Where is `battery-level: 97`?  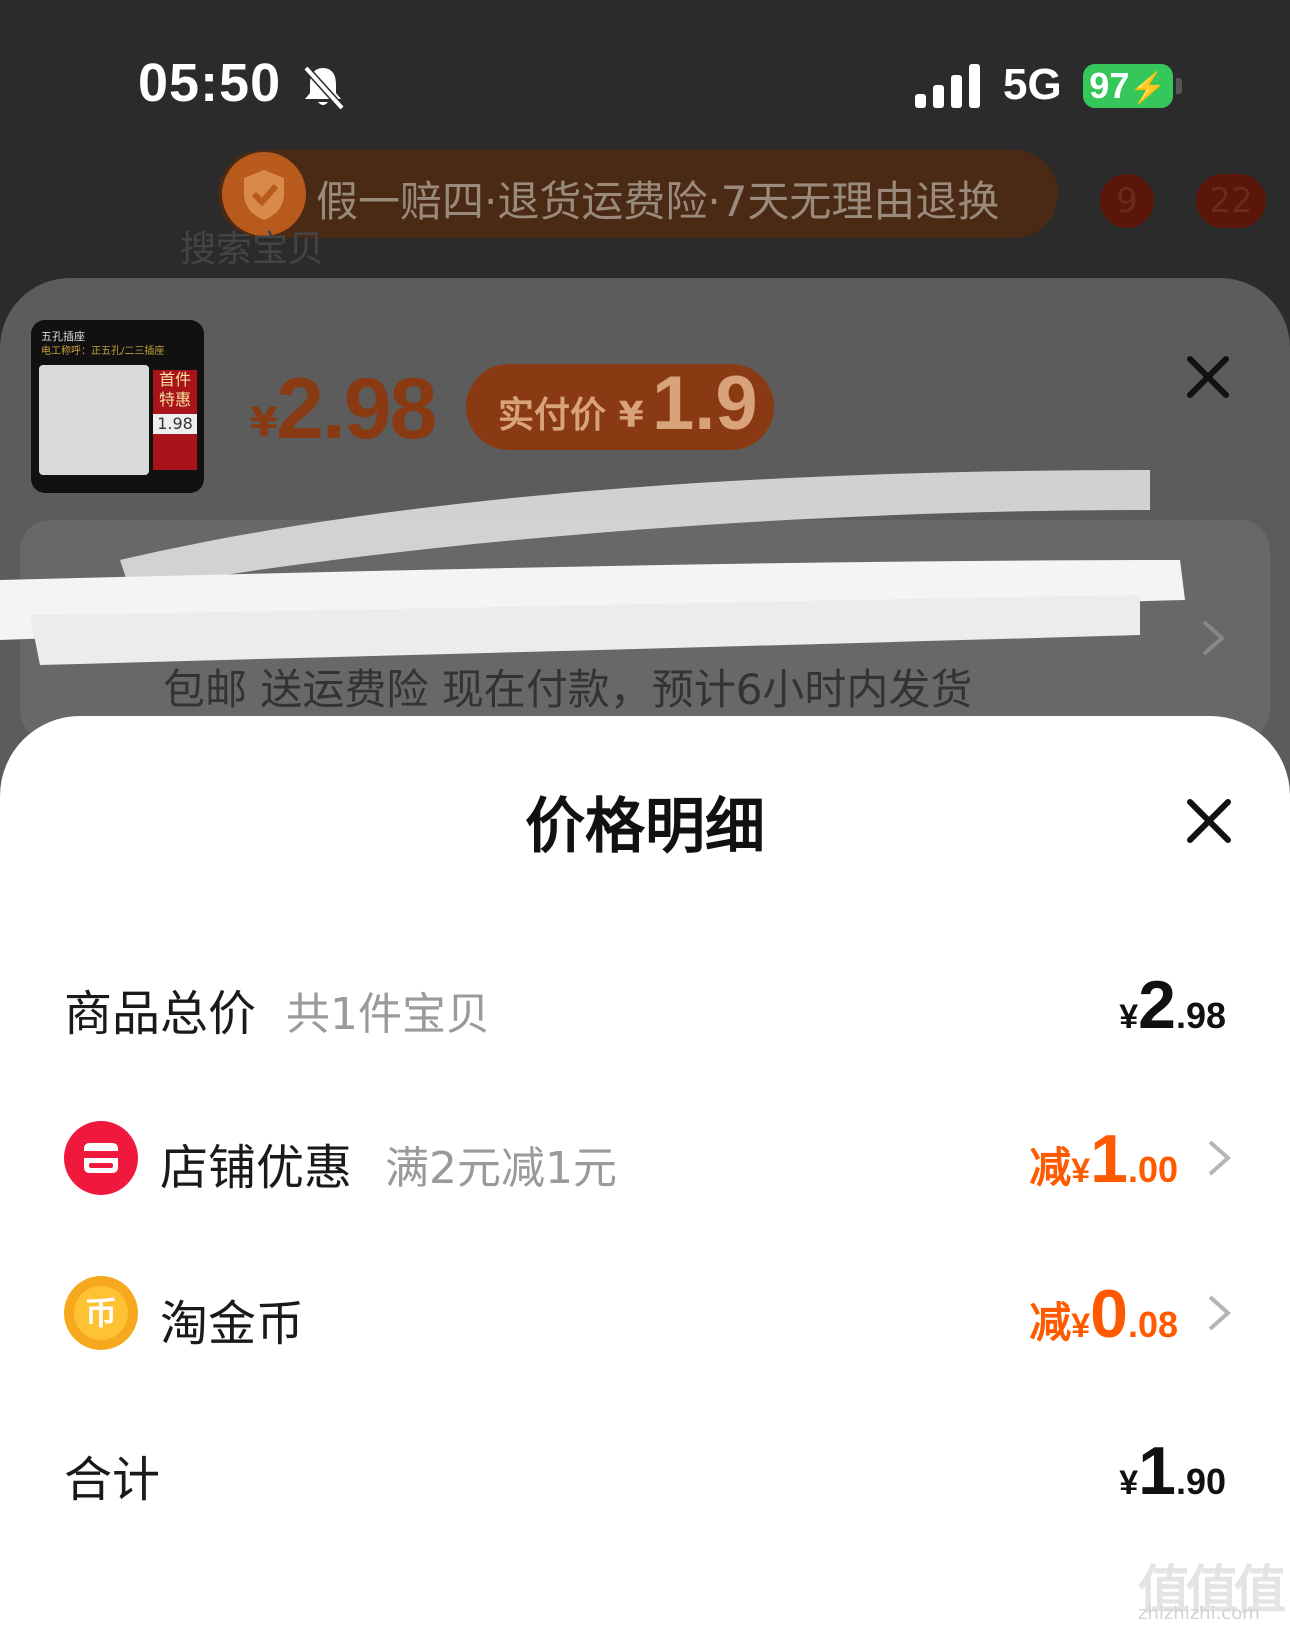
battery-level: 97 is located at coordinates (1109, 85).